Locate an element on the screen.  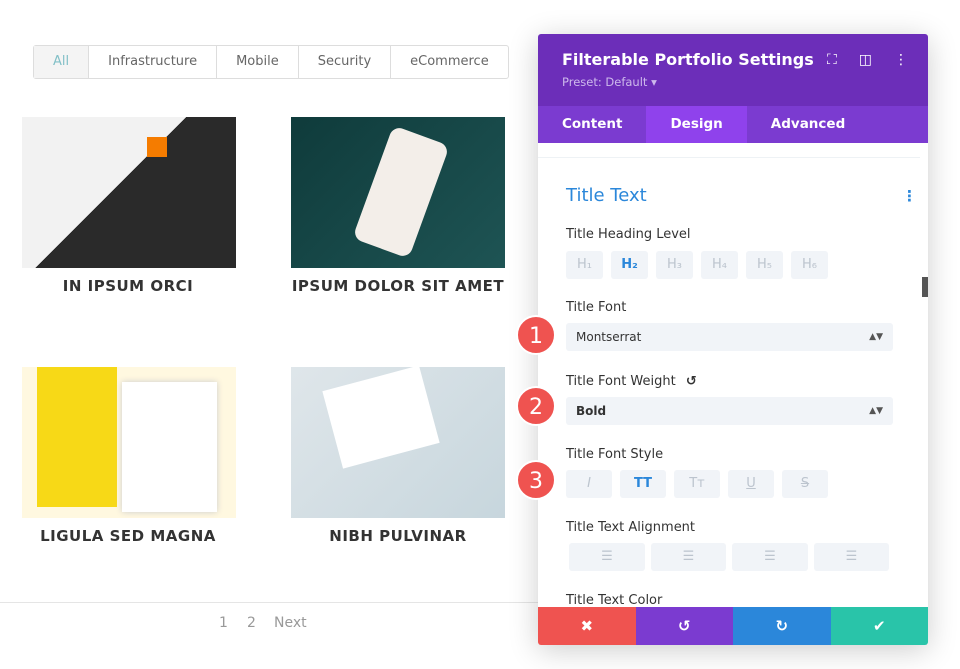
filter-infrastructure: Infrastructure is located at coordinates (153, 62).